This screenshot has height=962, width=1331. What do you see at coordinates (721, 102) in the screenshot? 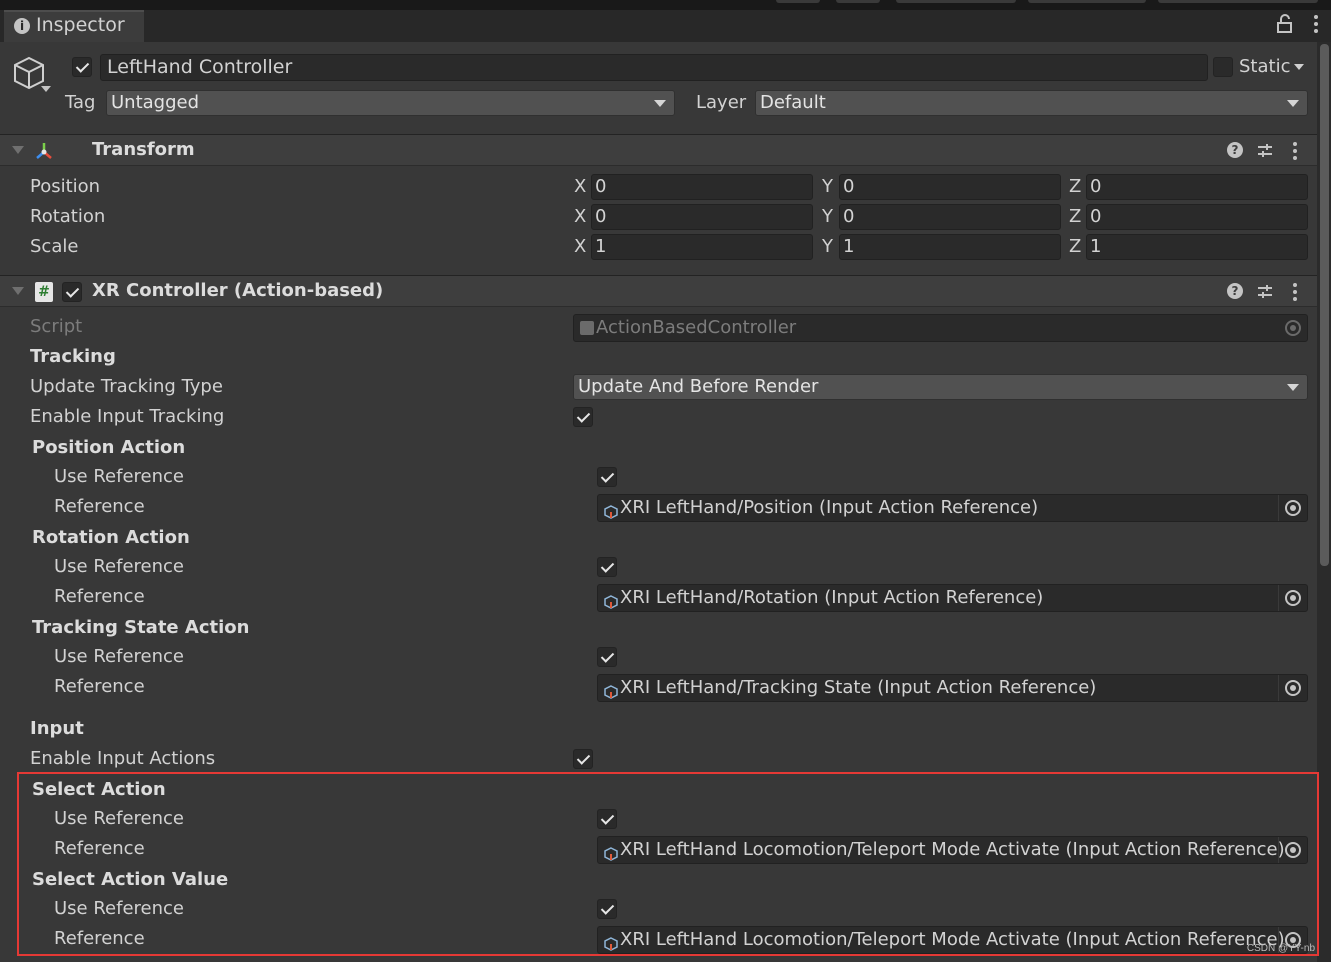
I see `layer-label: Layer` at bounding box center [721, 102].